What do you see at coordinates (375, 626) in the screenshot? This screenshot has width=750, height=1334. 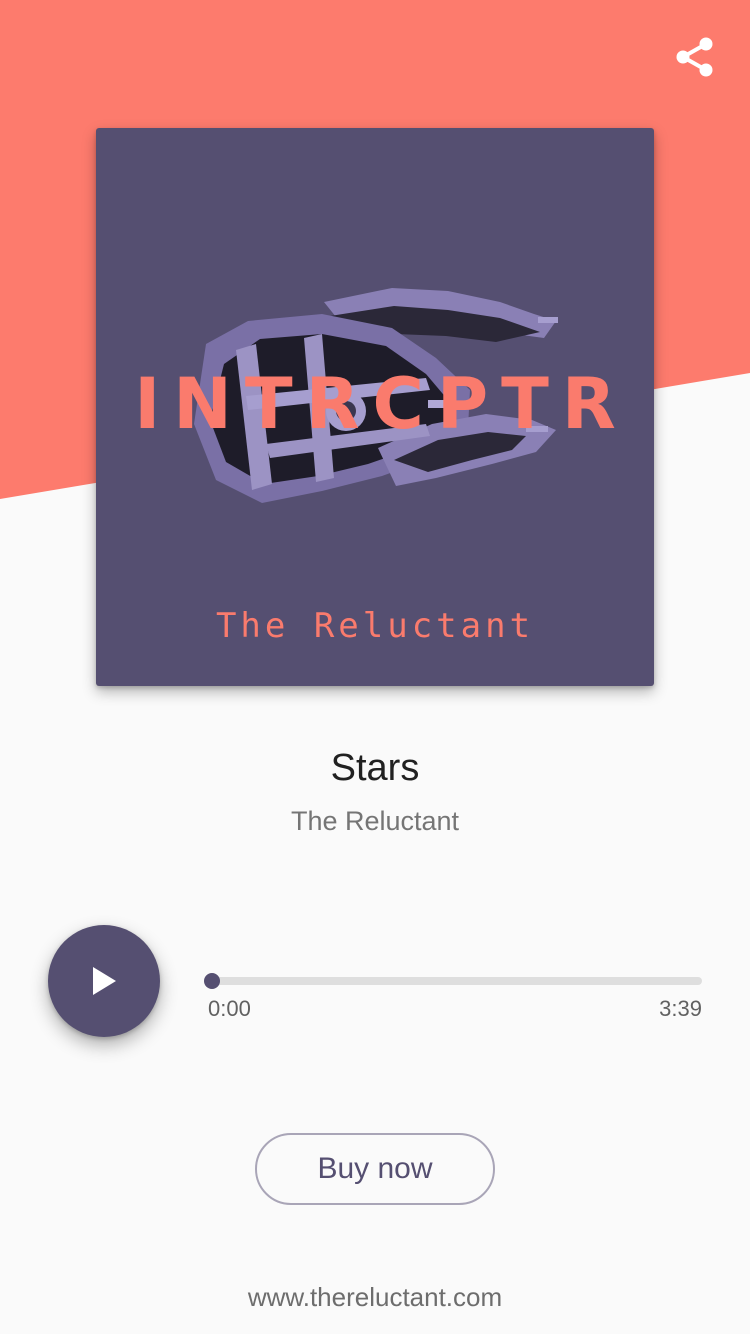 I see `album-artist: The Reluctant` at bounding box center [375, 626].